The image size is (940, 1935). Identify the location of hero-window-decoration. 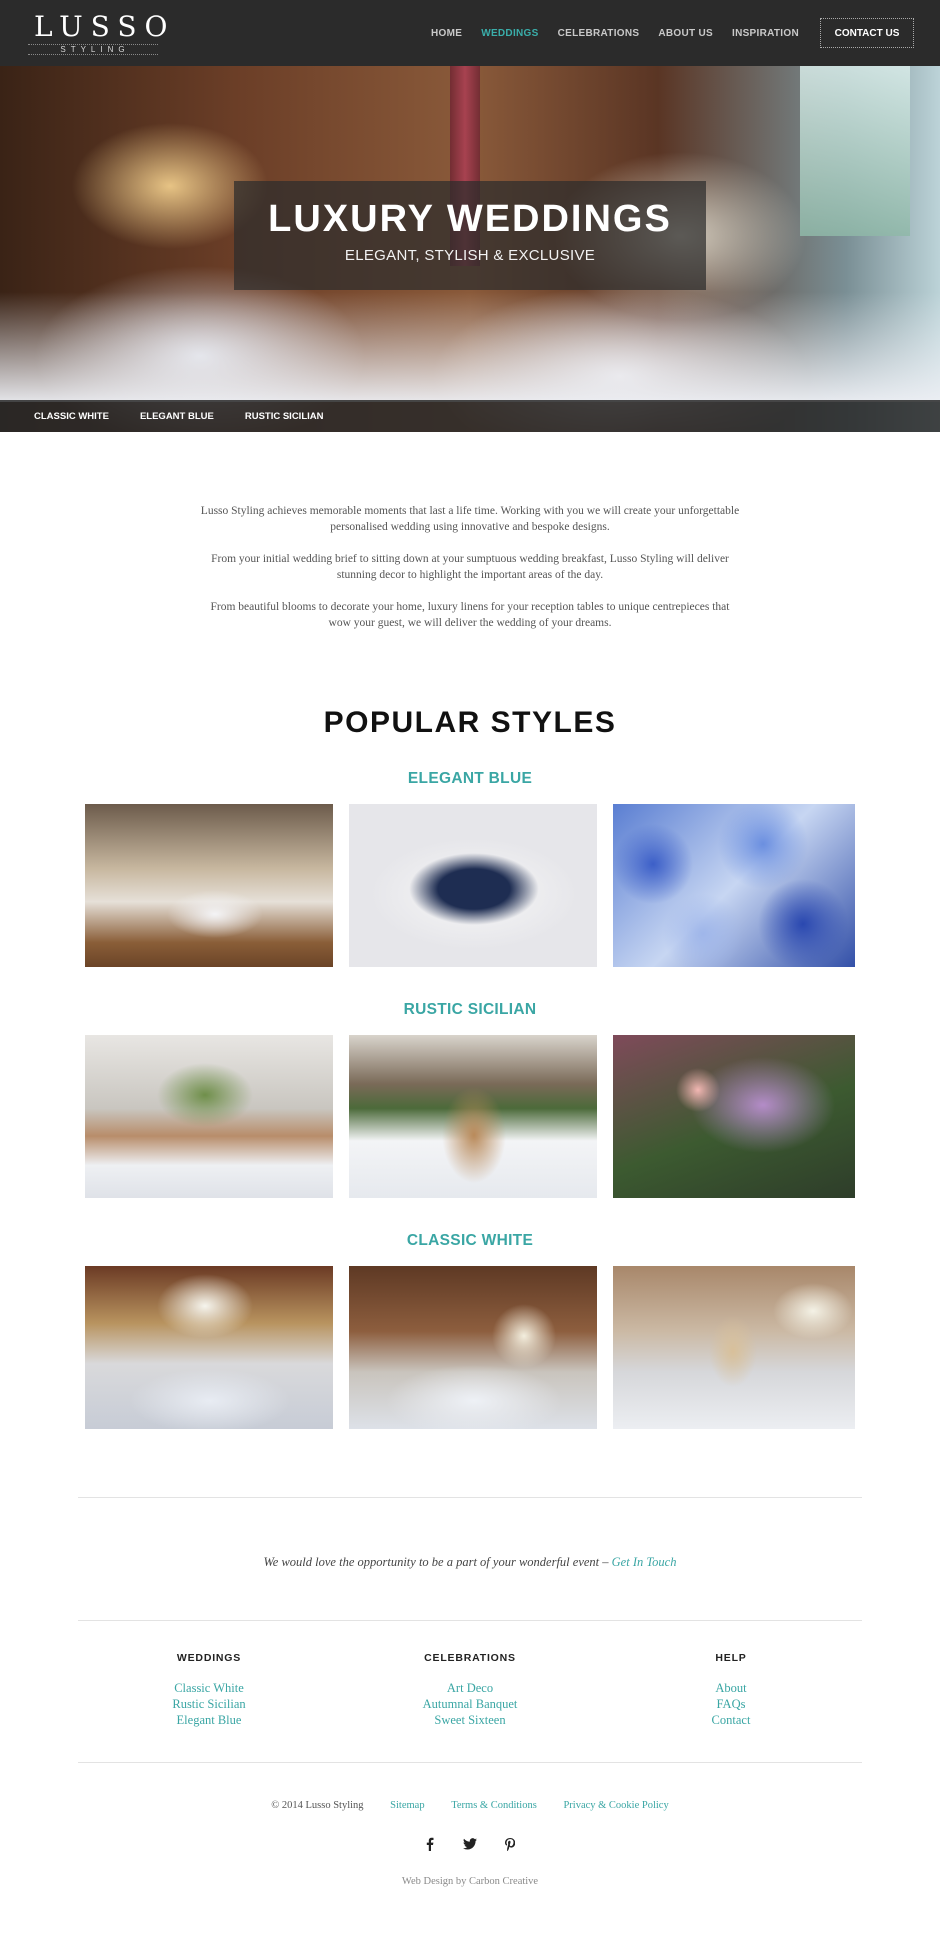
(855, 151).